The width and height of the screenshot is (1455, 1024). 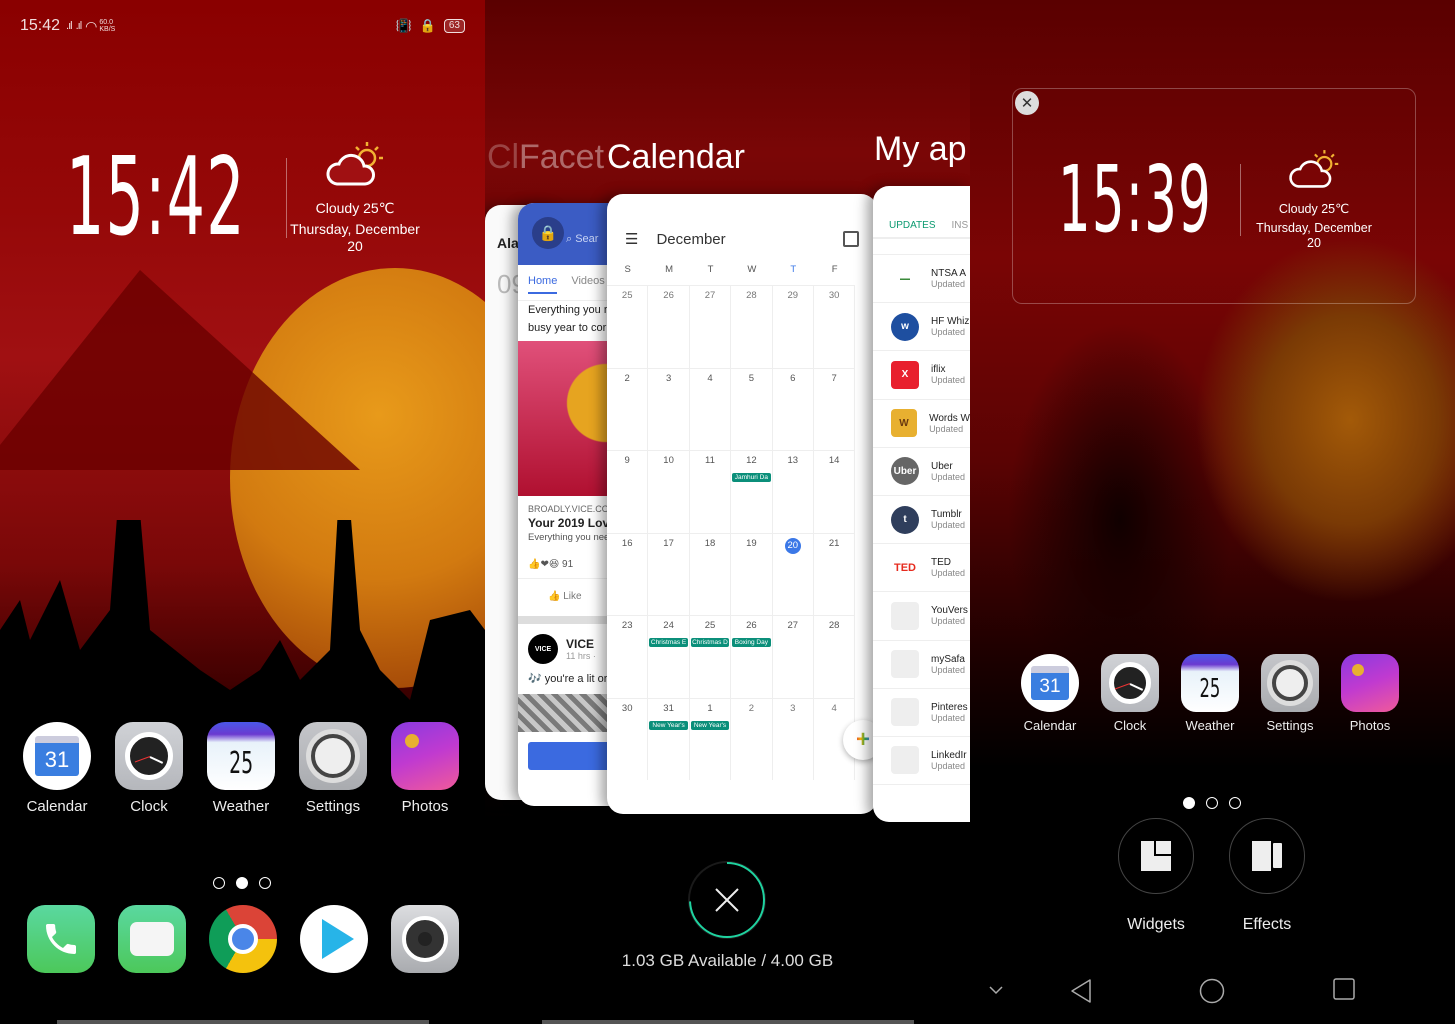 What do you see at coordinates (921, 713) in the screenshot?
I see `update-list-item: Pinteres Updated` at bounding box center [921, 713].